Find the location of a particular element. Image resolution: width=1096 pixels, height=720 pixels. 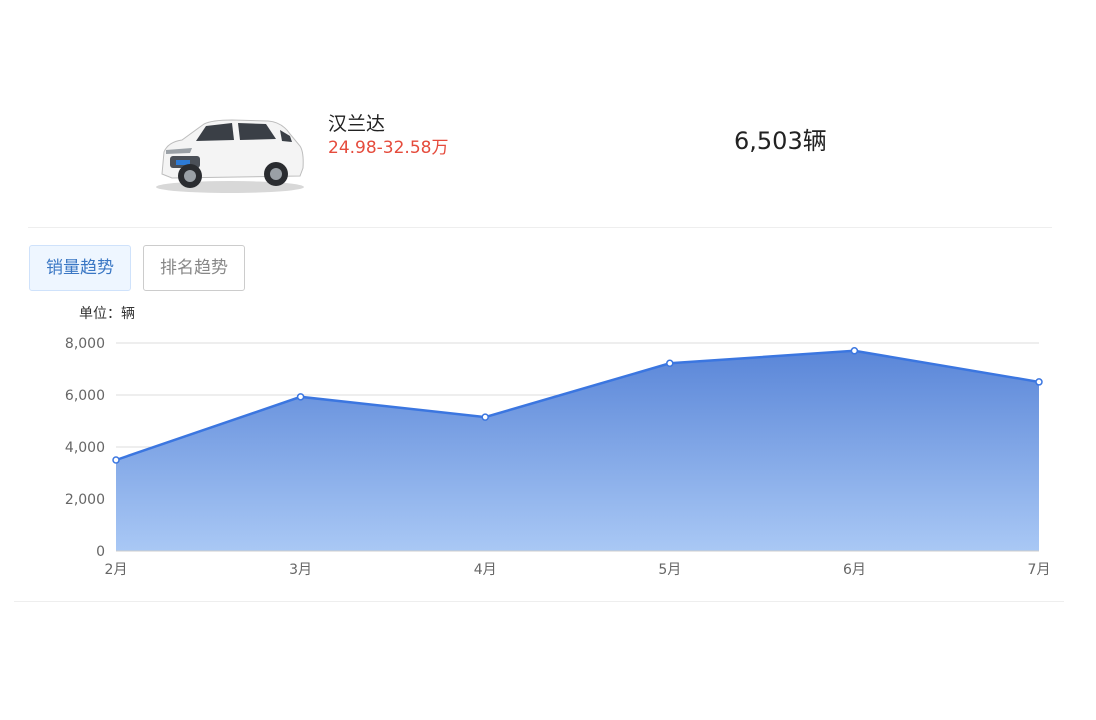

y-tick-label: 0 is located at coordinates (100, 552).